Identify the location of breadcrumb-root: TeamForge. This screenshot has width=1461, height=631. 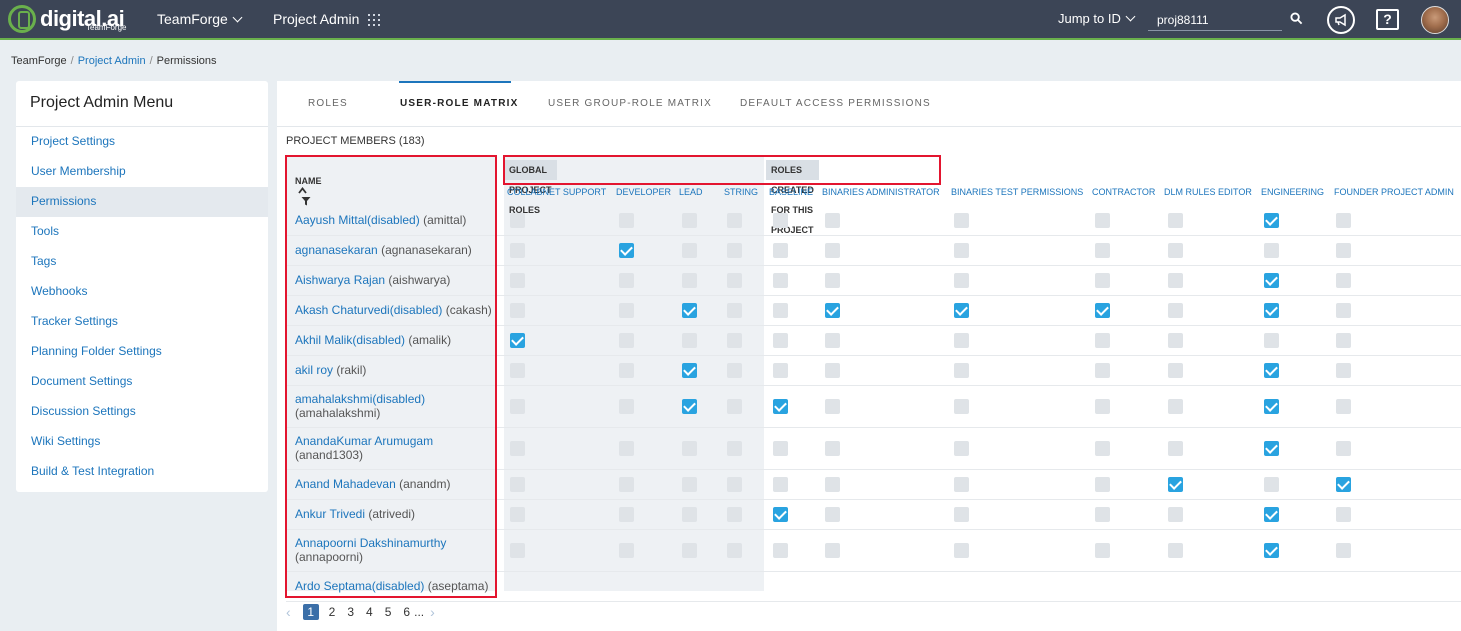
(39, 61).